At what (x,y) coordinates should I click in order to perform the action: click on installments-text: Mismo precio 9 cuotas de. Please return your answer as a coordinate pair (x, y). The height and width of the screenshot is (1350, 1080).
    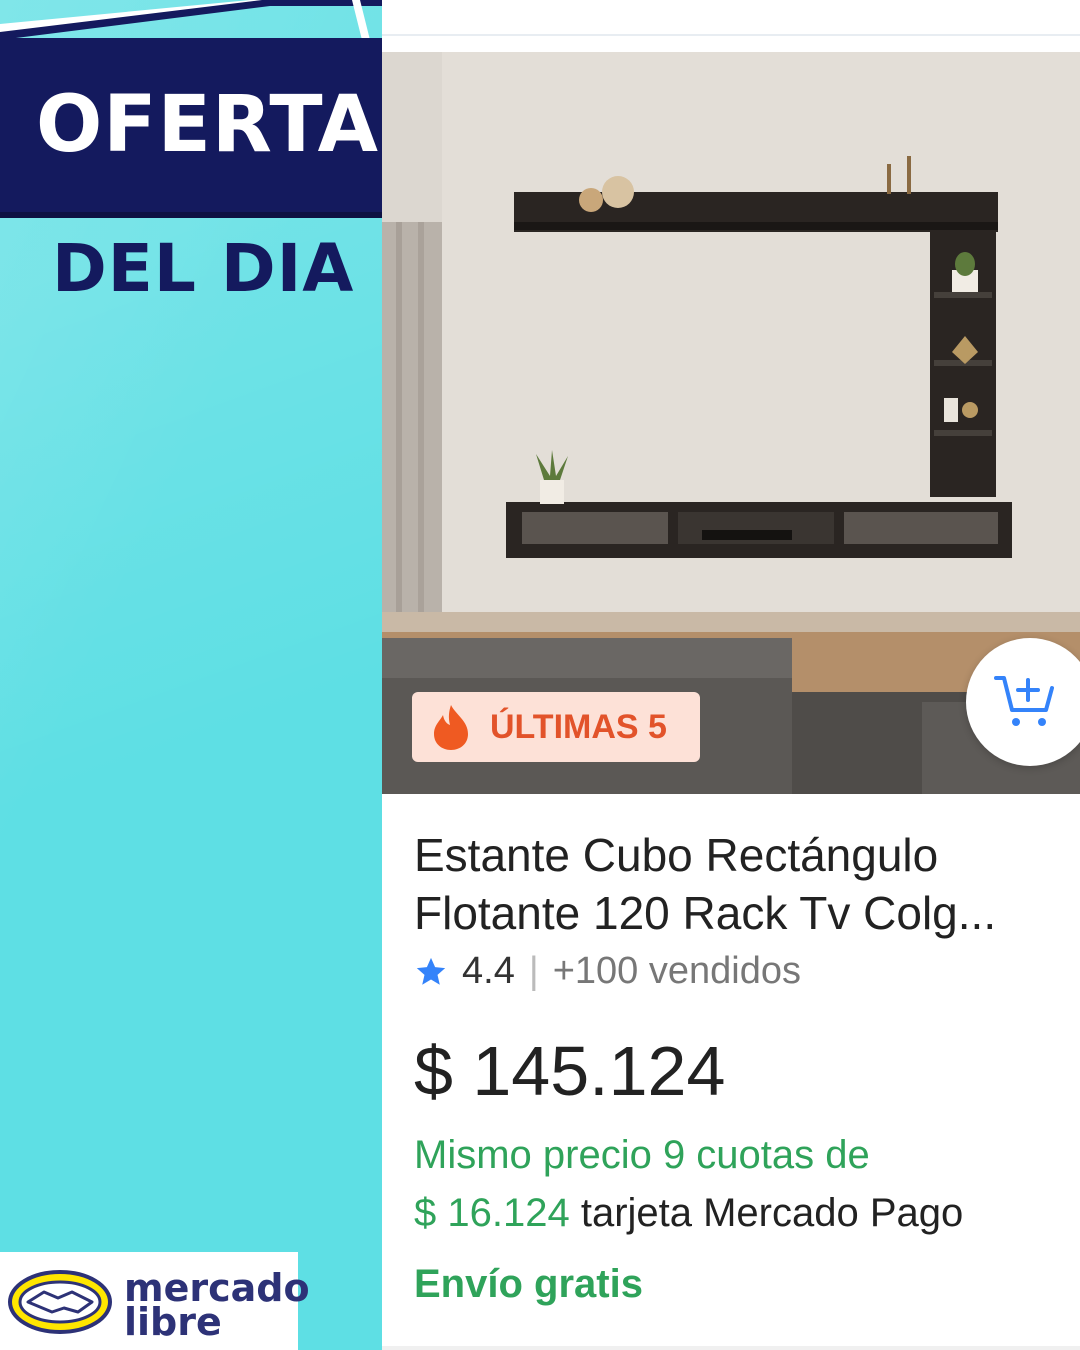
    Looking at the image, I should click on (642, 1155).